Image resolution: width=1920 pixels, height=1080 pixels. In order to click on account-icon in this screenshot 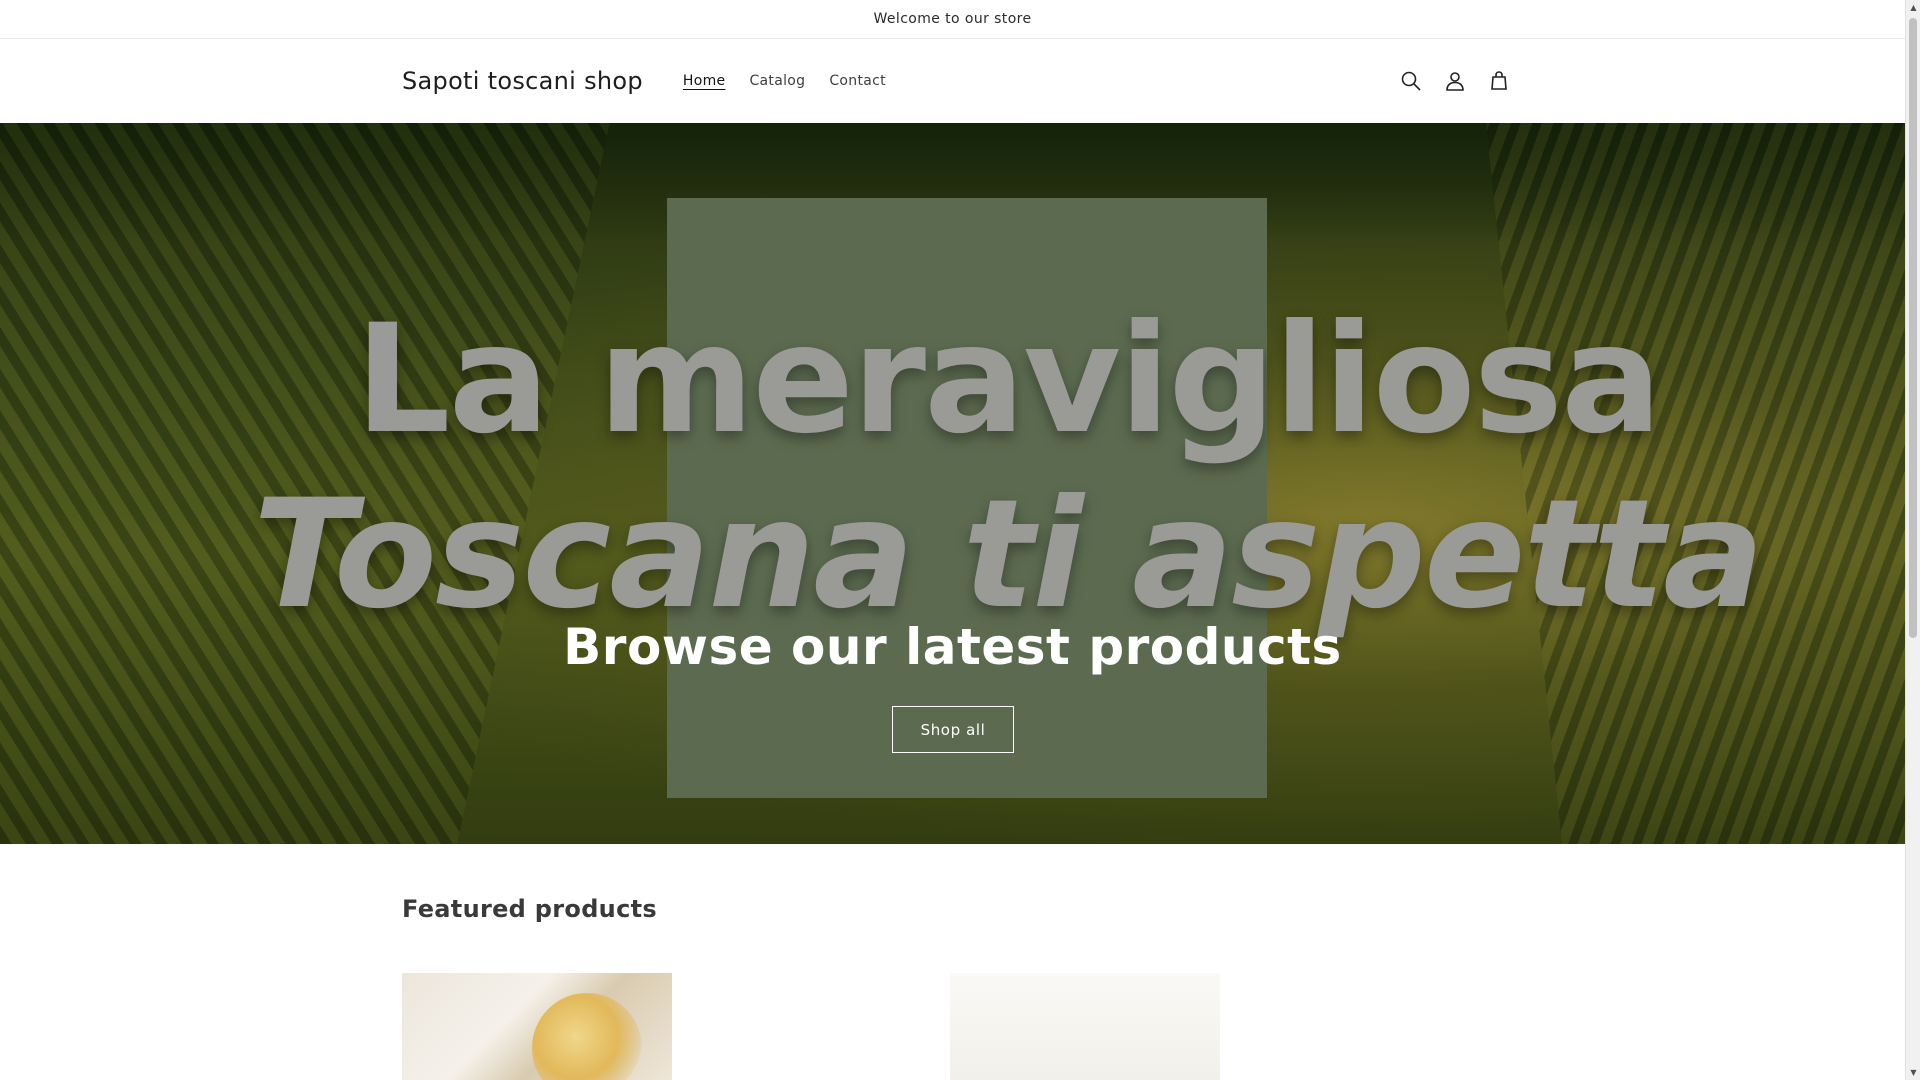, I will do `click(1455, 81)`.